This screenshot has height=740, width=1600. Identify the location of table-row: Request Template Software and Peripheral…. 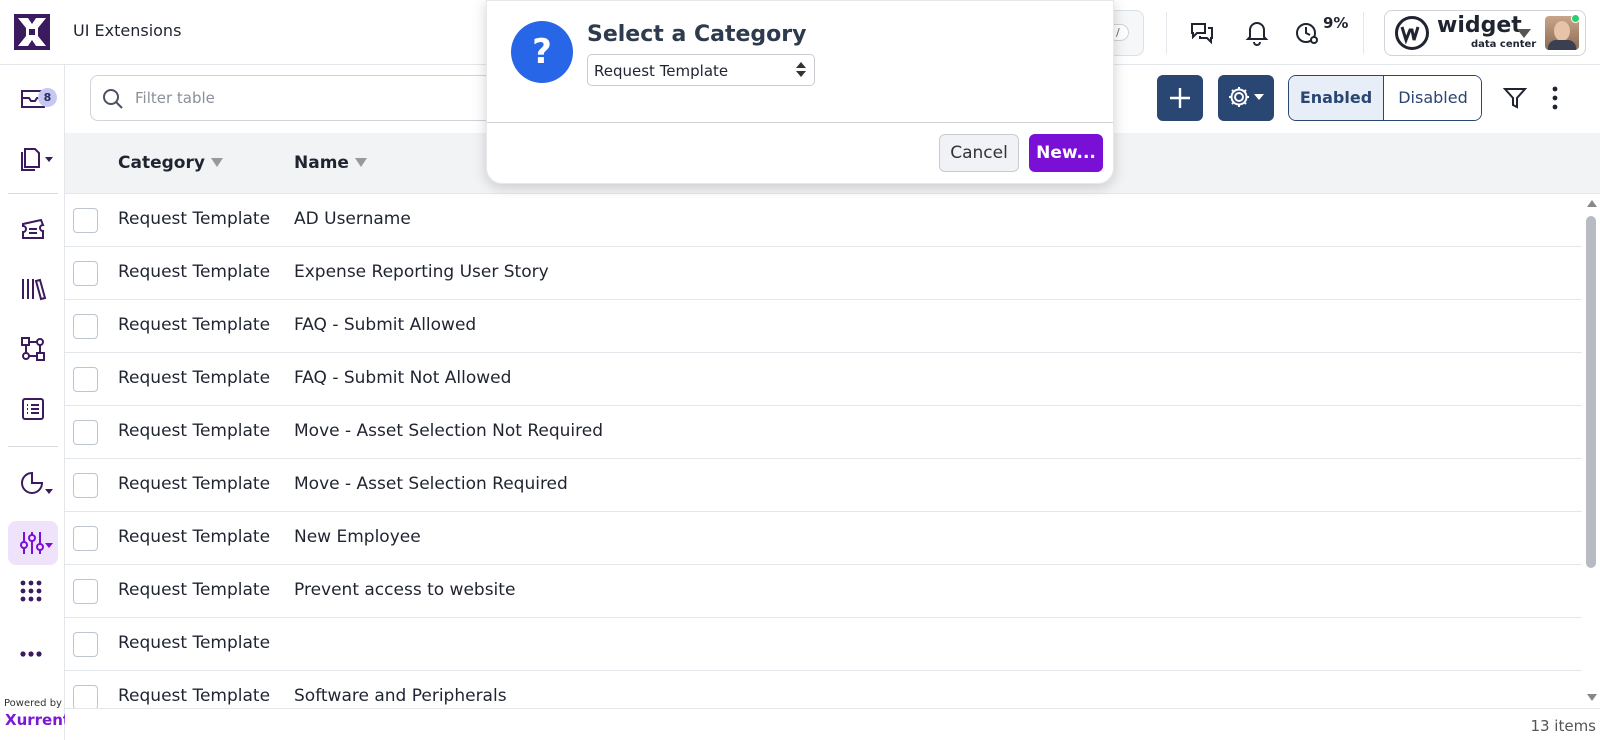
(823, 689).